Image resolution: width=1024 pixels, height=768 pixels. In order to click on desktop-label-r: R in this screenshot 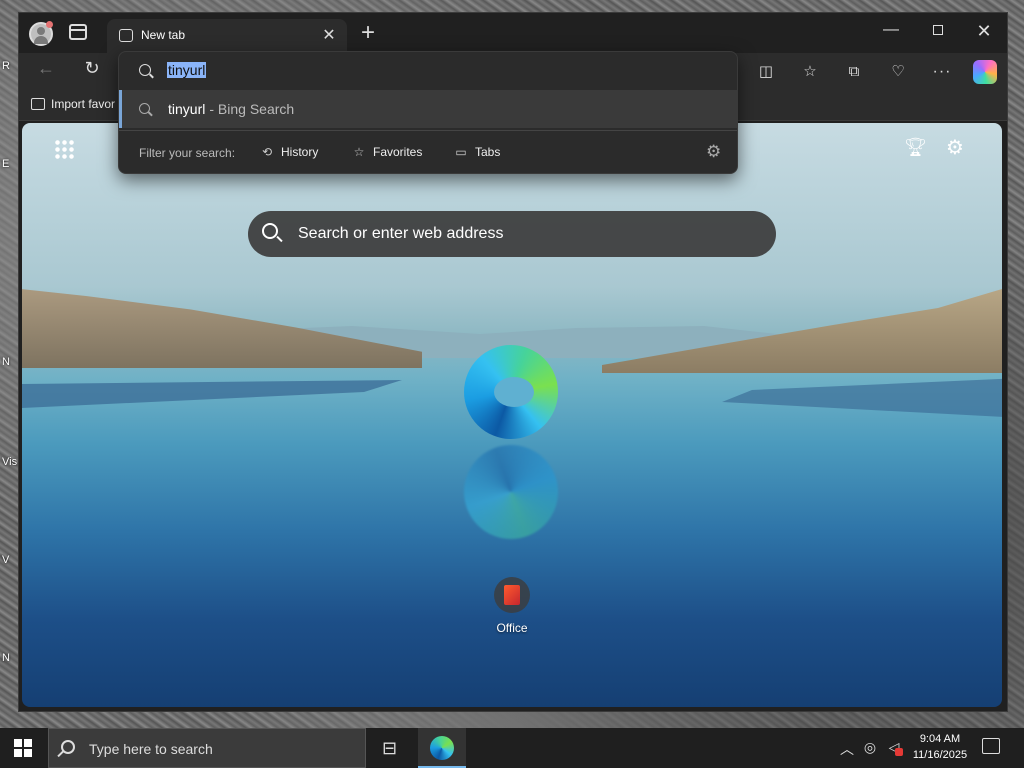, I will do `click(6, 66)`.